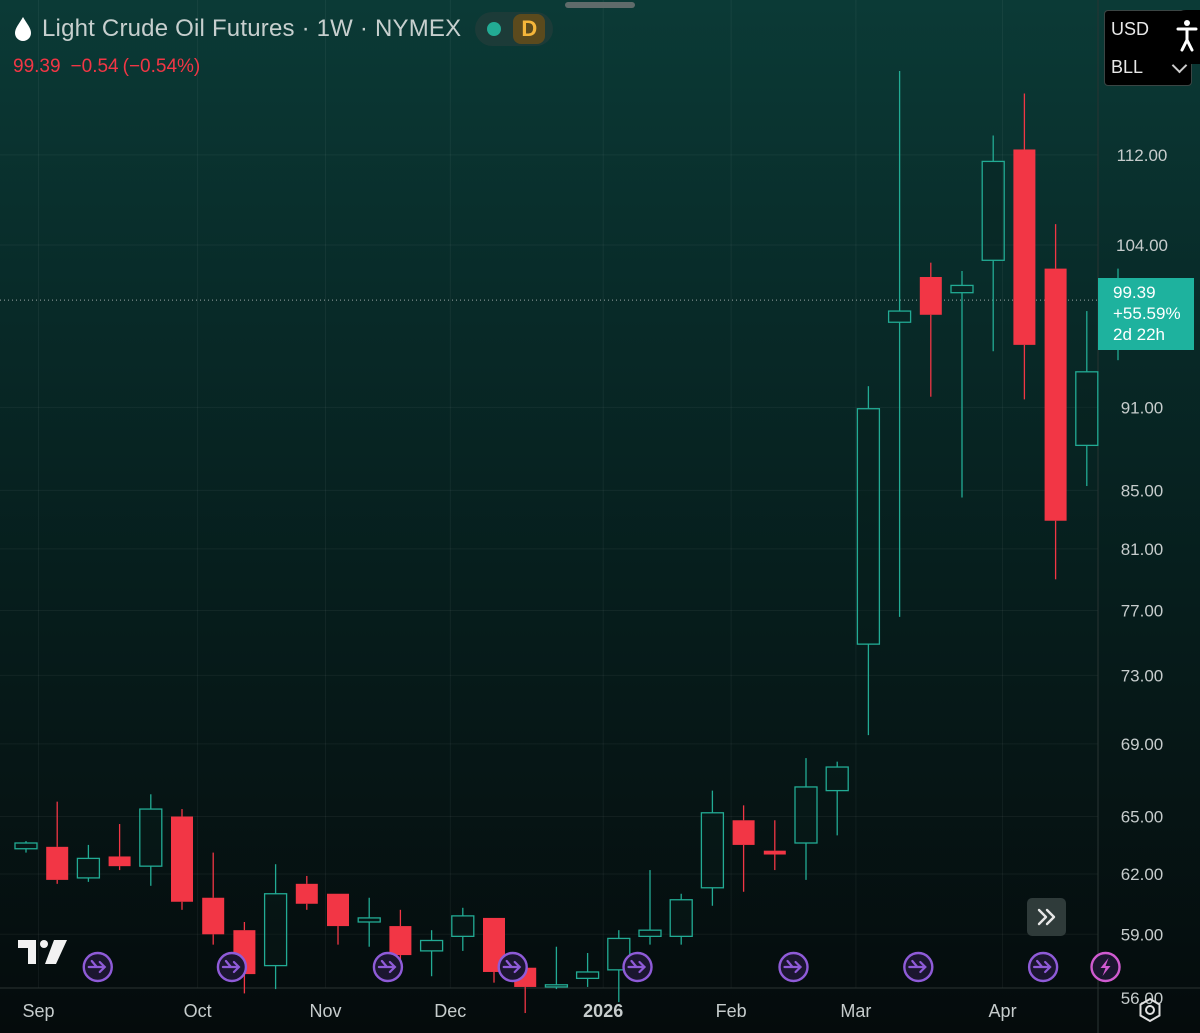  What do you see at coordinates (198, 1011) in the screenshot?
I see `time-axis-label: Oct` at bounding box center [198, 1011].